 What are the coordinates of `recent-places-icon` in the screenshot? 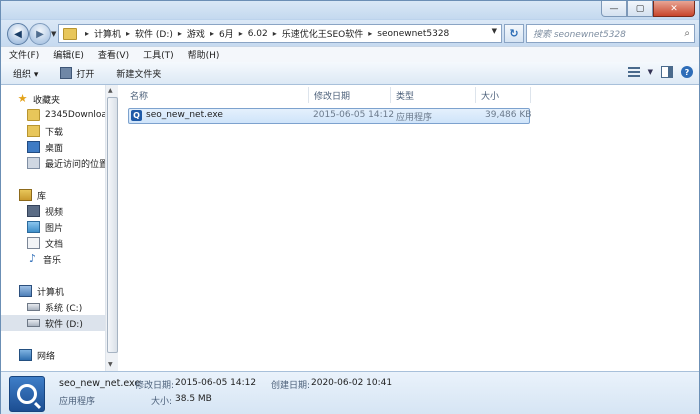 It's located at (33, 163).